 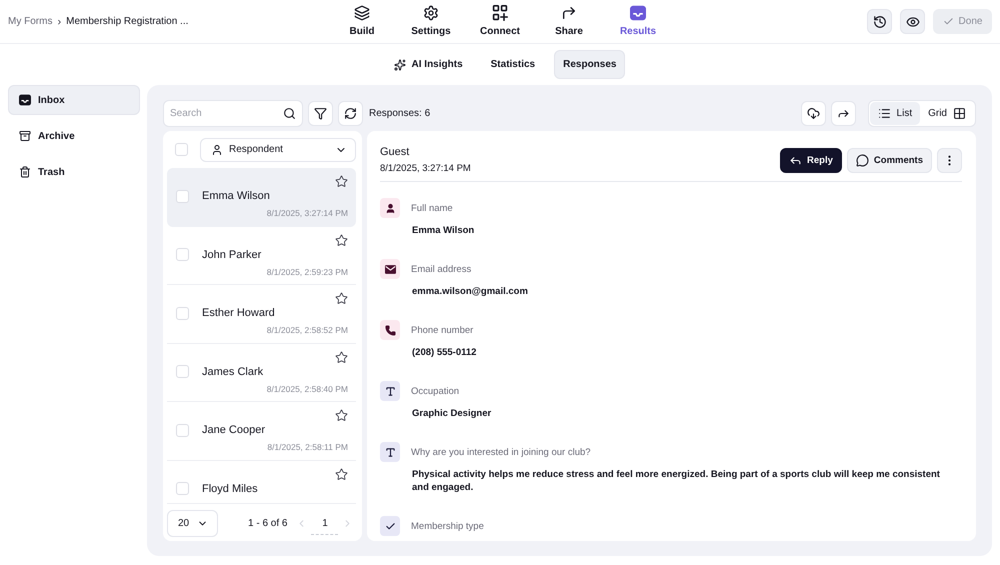 What do you see at coordinates (435, 391) in the screenshot?
I see `field-label: Occupation` at bounding box center [435, 391].